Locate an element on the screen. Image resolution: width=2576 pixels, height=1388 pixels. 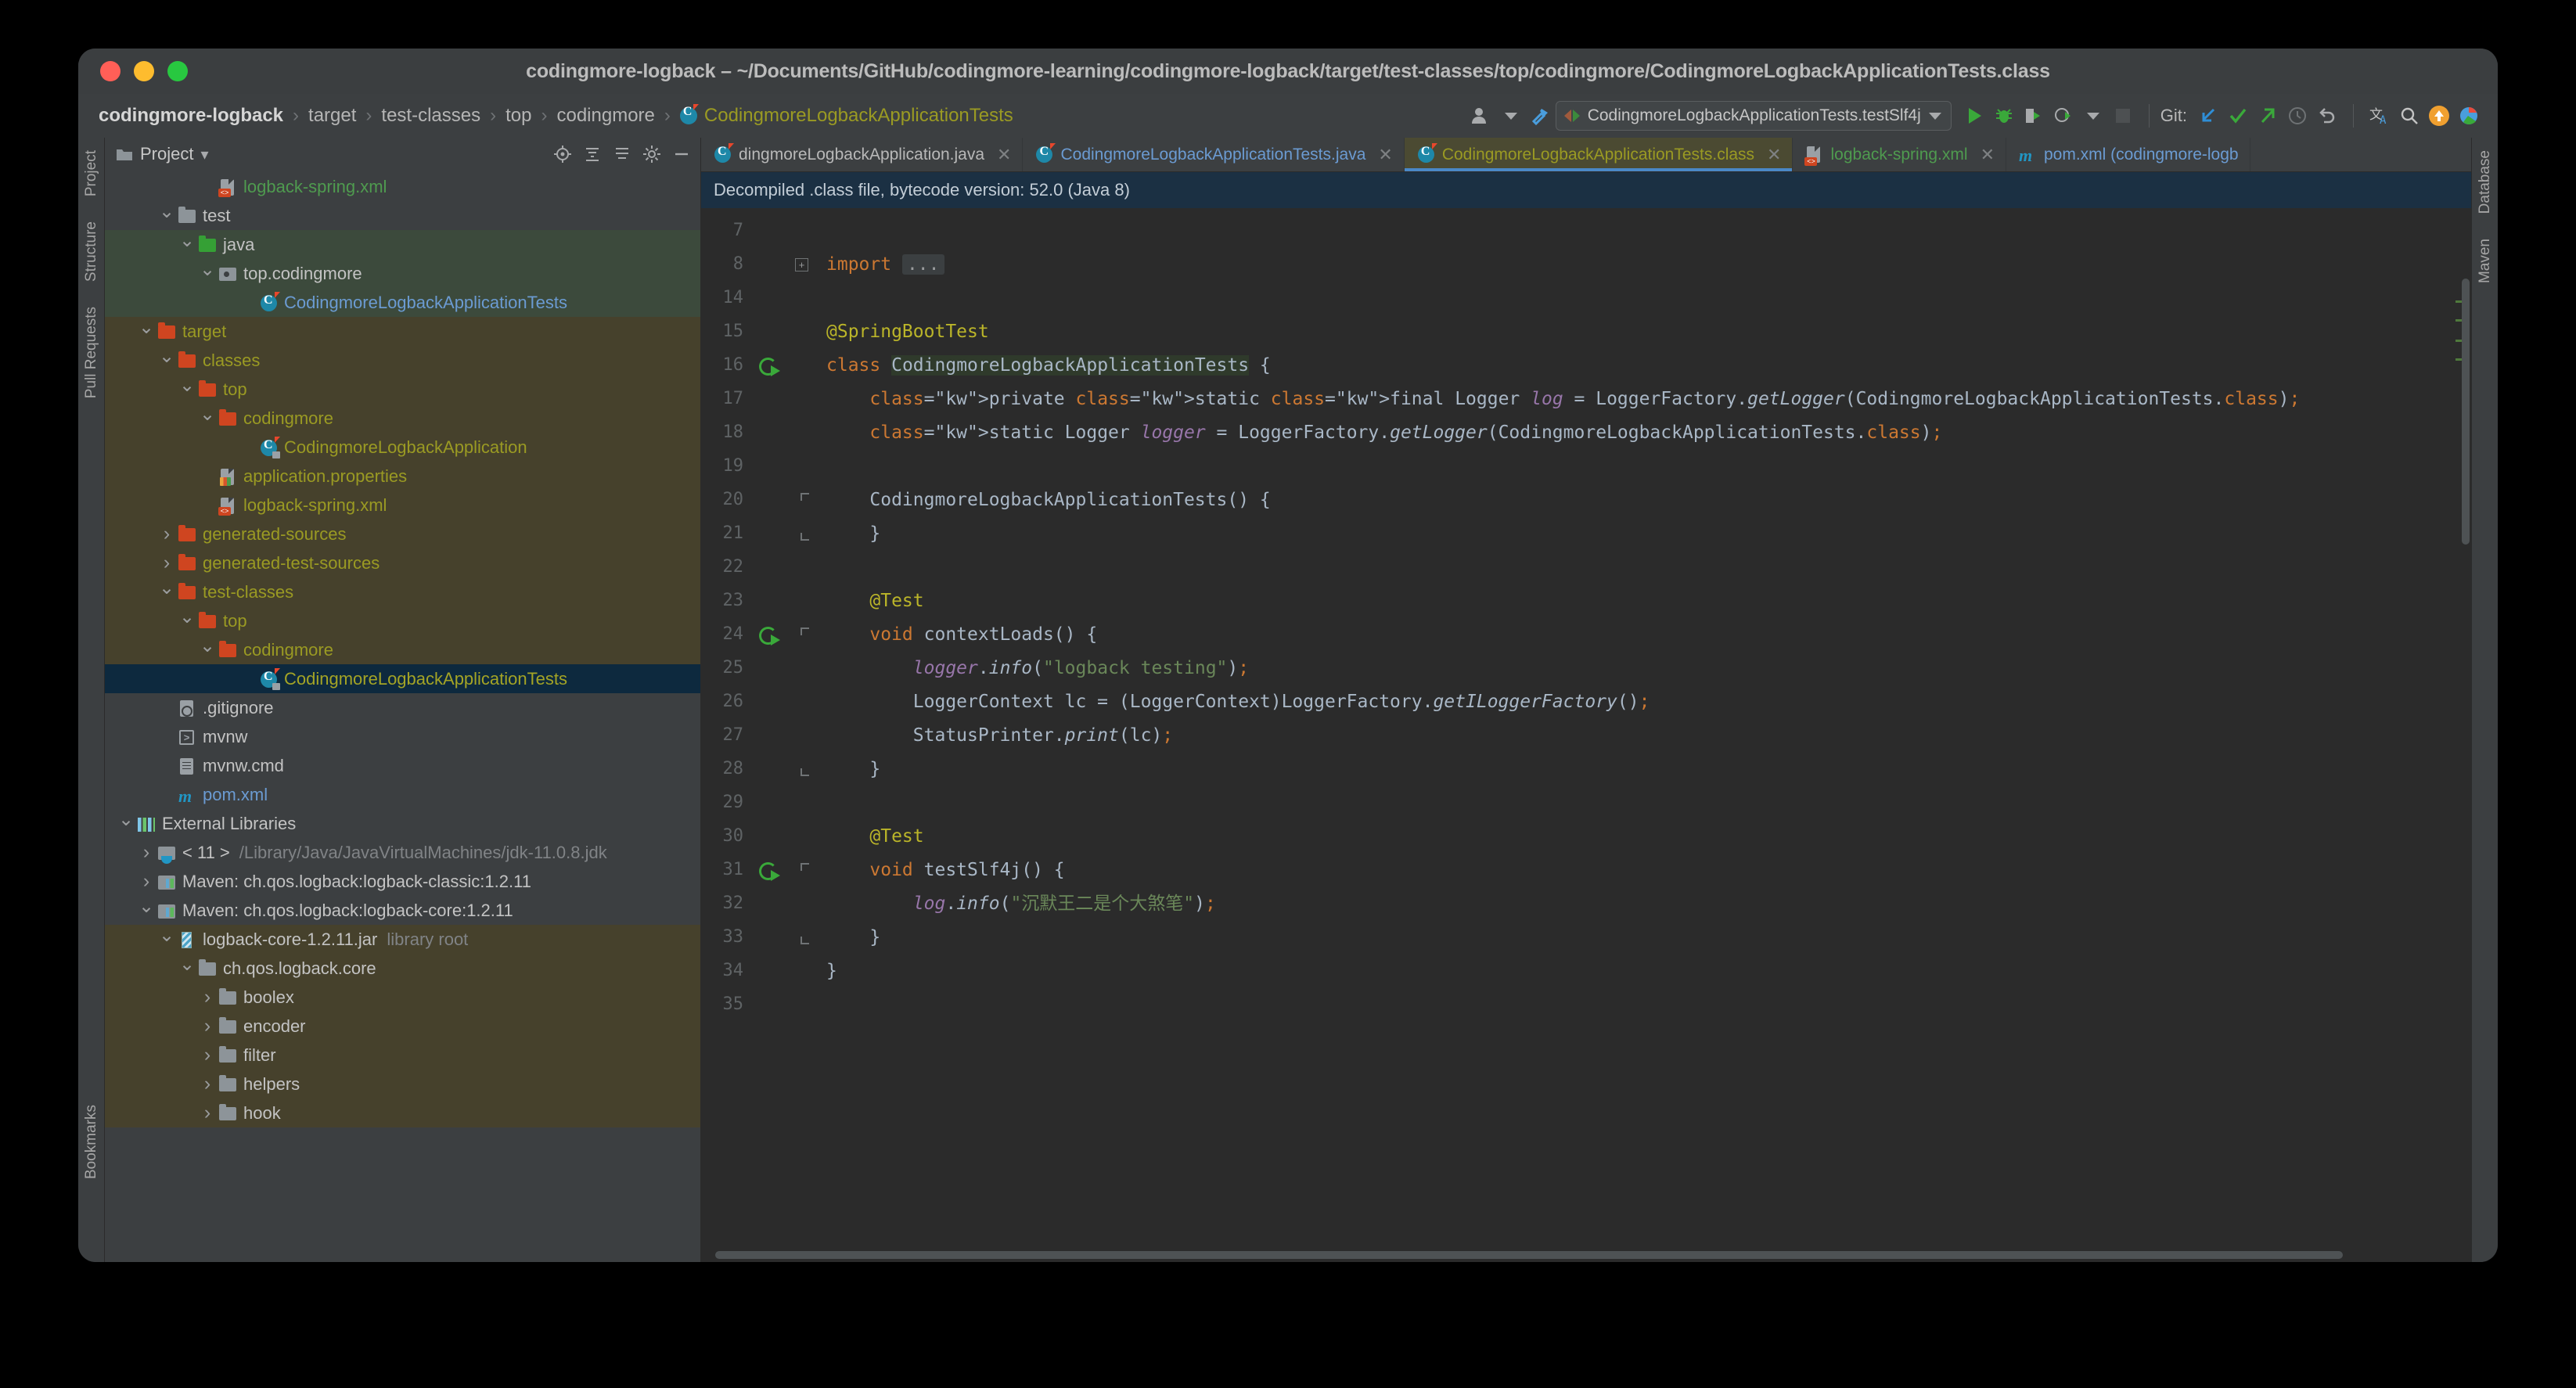
tree-node: ch.qos.logback.core is located at coordinates (402, 969).